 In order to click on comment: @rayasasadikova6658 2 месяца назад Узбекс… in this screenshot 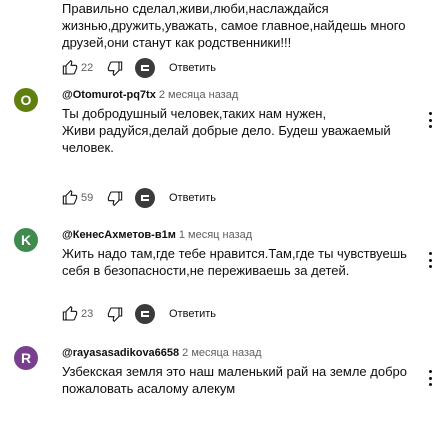, I will do `click(242, 371)`.